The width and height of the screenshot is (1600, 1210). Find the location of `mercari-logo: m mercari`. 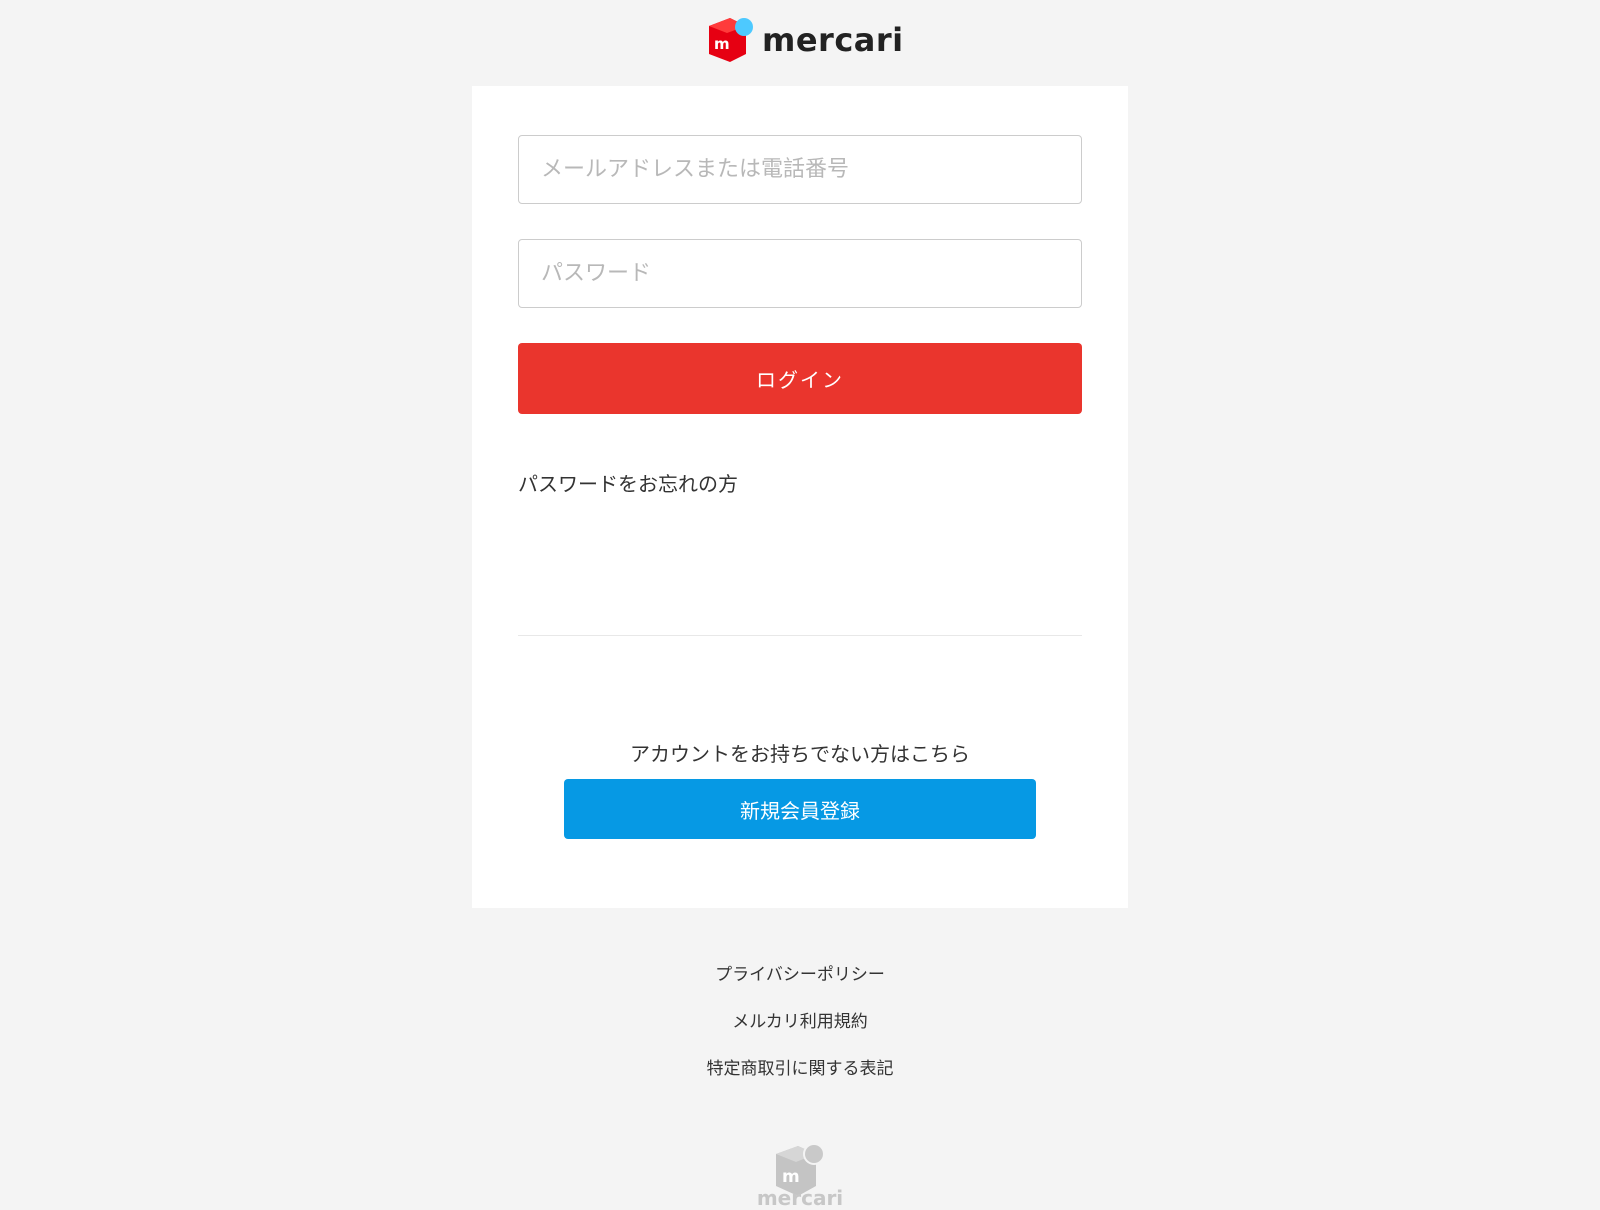

mercari-logo: m mercari is located at coordinates (804, 40).